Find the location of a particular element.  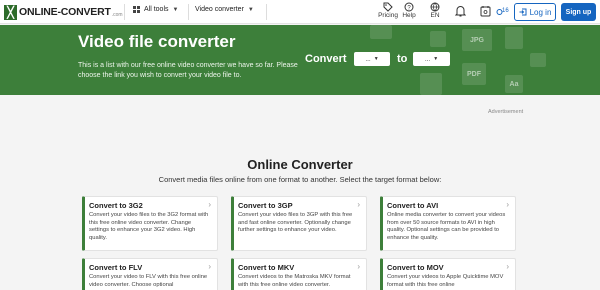

language-selector: EN is located at coordinates (435, 10).